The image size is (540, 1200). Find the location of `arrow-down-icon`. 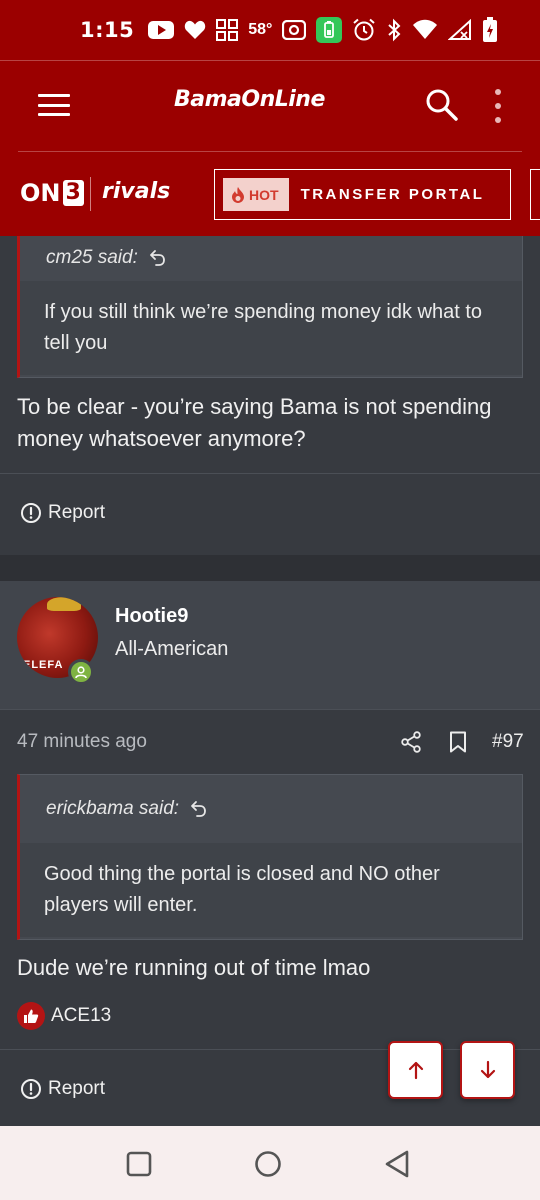

arrow-down-icon is located at coordinates (487, 1069).